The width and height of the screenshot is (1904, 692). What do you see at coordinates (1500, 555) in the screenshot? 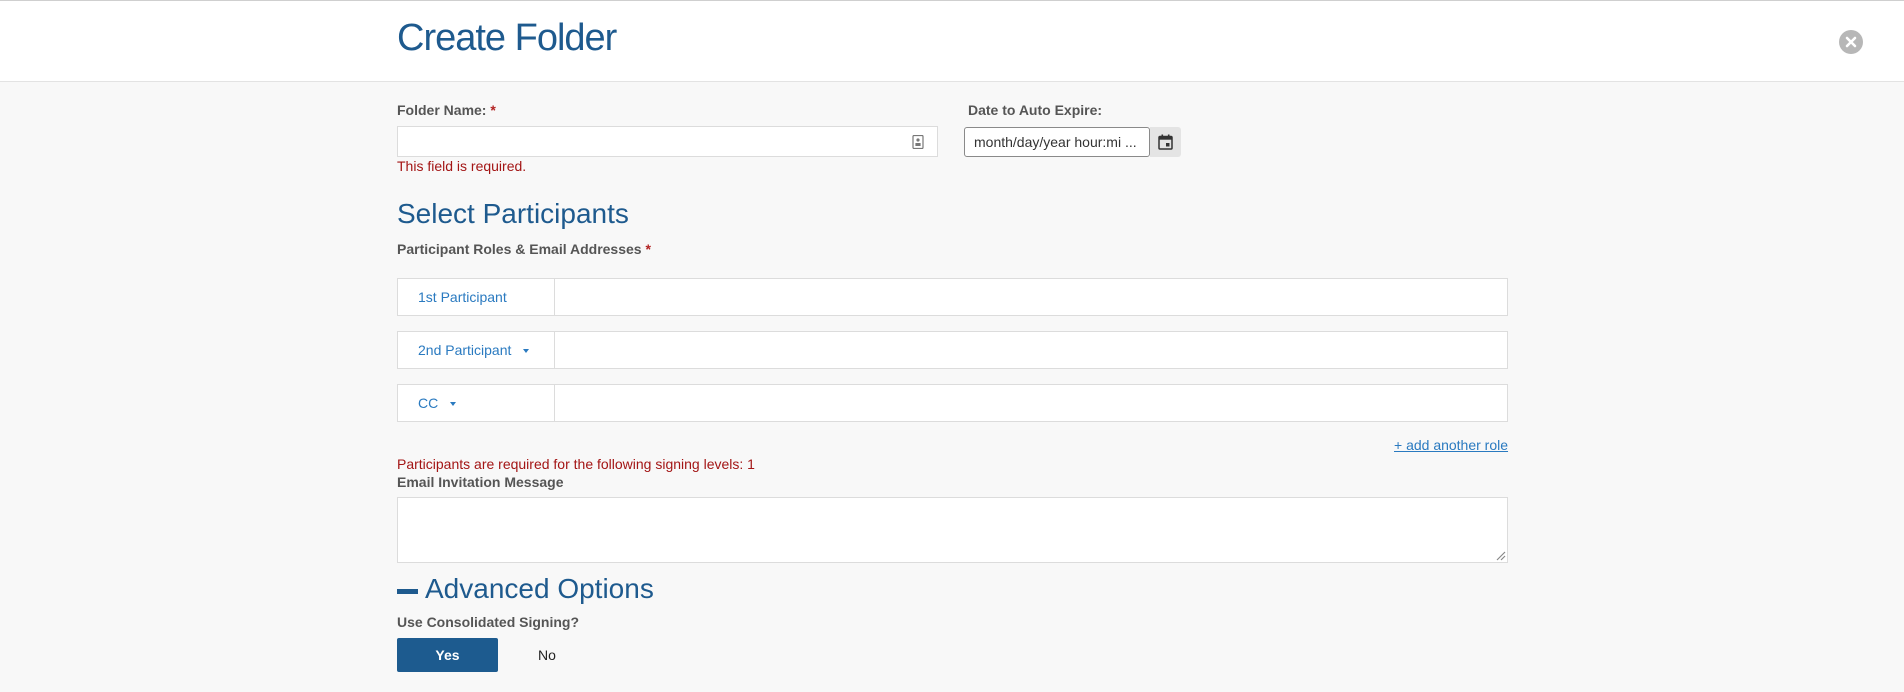
I see `resize-handle-icon` at bounding box center [1500, 555].